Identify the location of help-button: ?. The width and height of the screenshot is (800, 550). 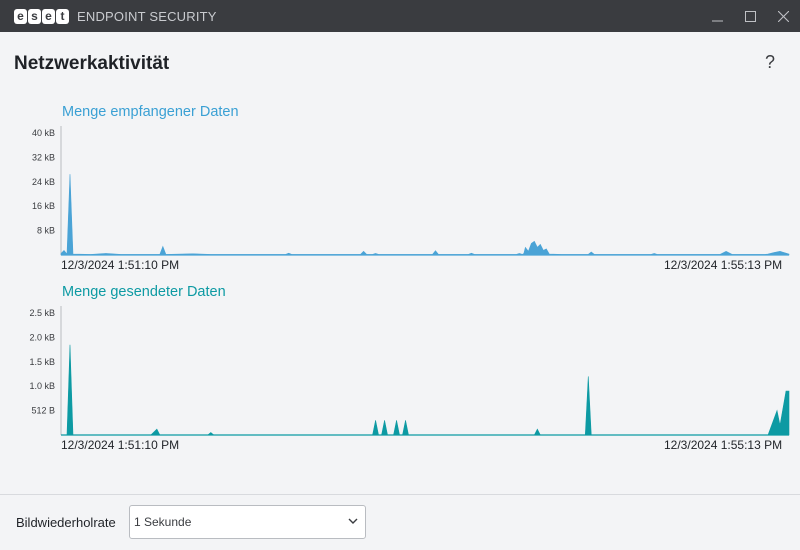
(770, 62).